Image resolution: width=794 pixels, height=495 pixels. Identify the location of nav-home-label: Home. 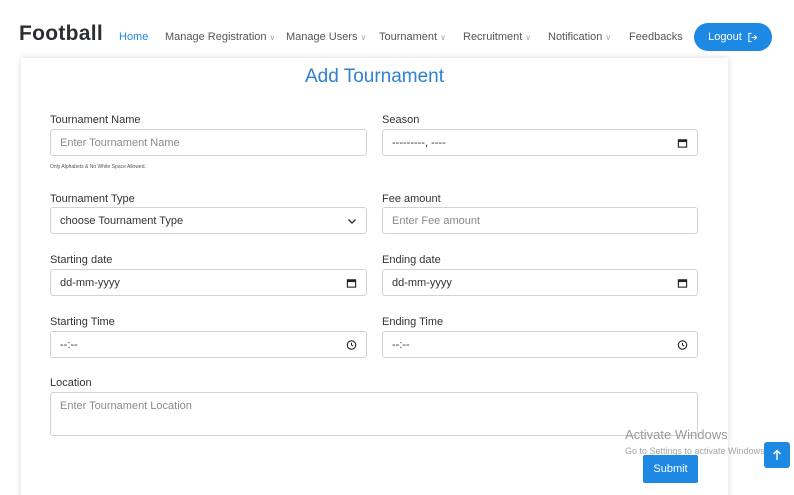
(134, 37).